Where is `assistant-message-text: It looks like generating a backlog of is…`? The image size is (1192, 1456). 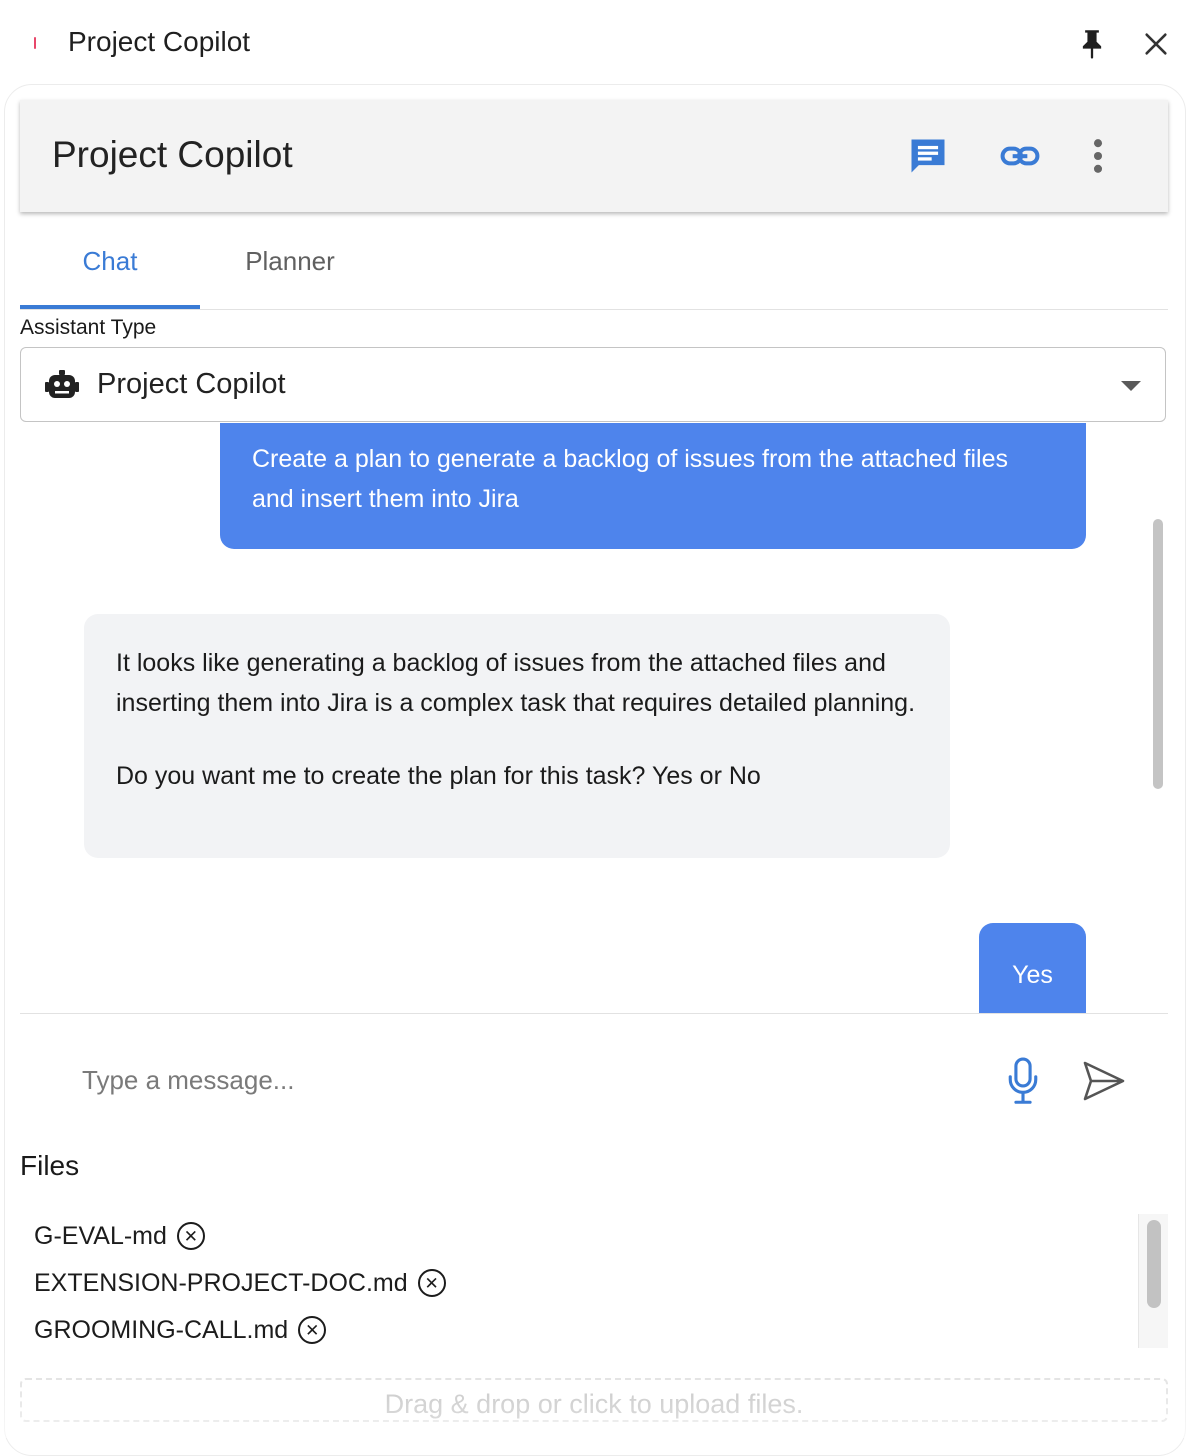 assistant-message-text: It looks like generating a backlog of is… is located at coordinates (516, 683).